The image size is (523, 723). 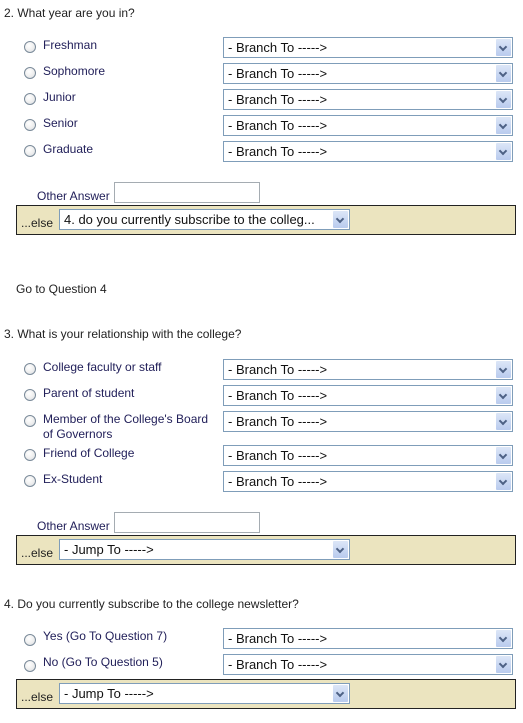 What do you see at coordinates (69, 13) in the screenshot?
I see `question-2-title: 2. What year are you in?` at bounding box center [69, 13].